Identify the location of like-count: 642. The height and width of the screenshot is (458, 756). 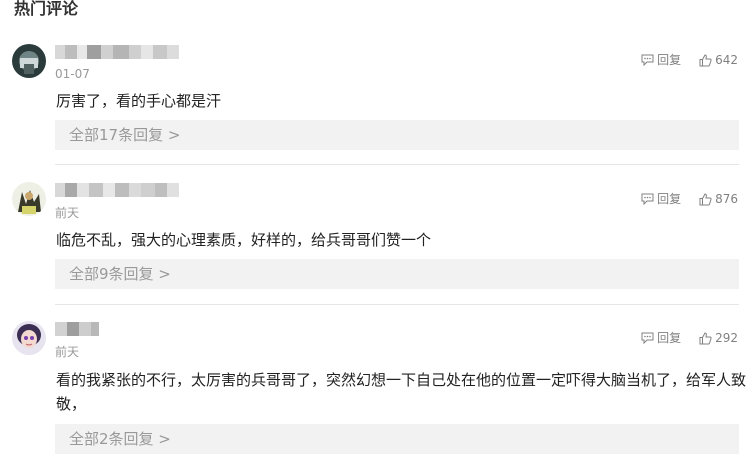
(726, 60).